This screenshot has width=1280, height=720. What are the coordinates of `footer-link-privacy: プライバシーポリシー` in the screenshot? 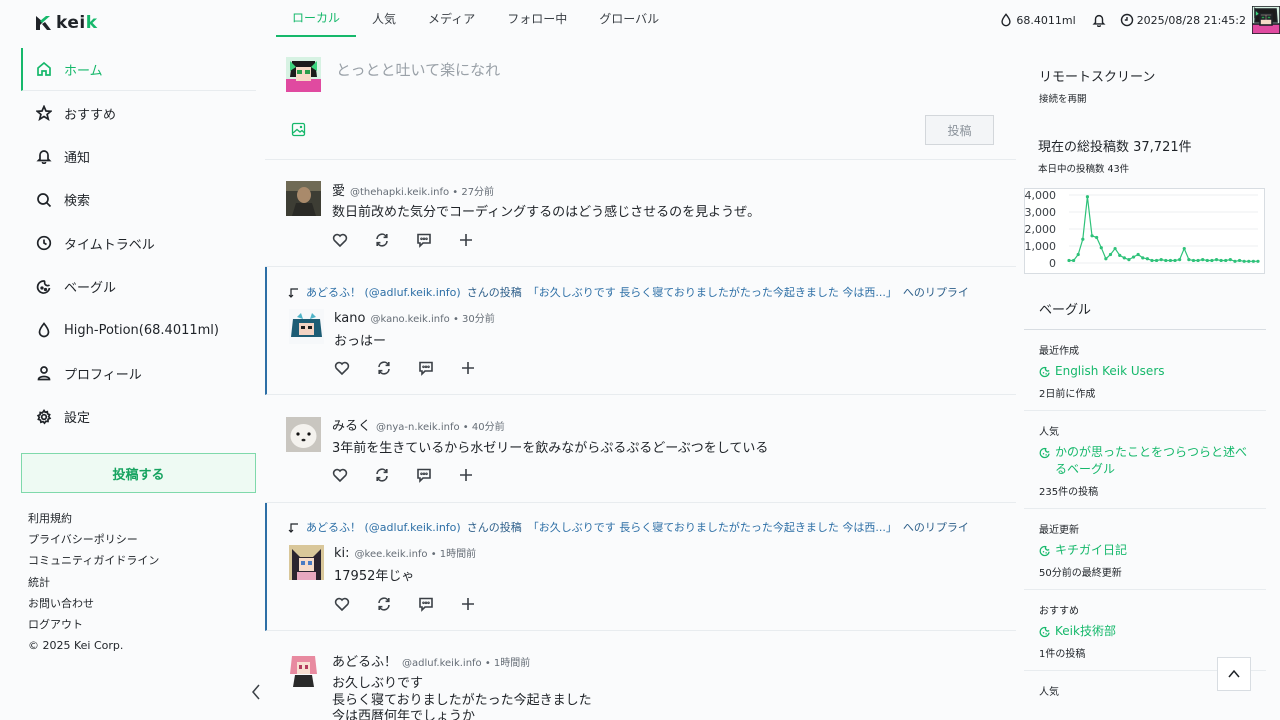 It's located at (93, 541).